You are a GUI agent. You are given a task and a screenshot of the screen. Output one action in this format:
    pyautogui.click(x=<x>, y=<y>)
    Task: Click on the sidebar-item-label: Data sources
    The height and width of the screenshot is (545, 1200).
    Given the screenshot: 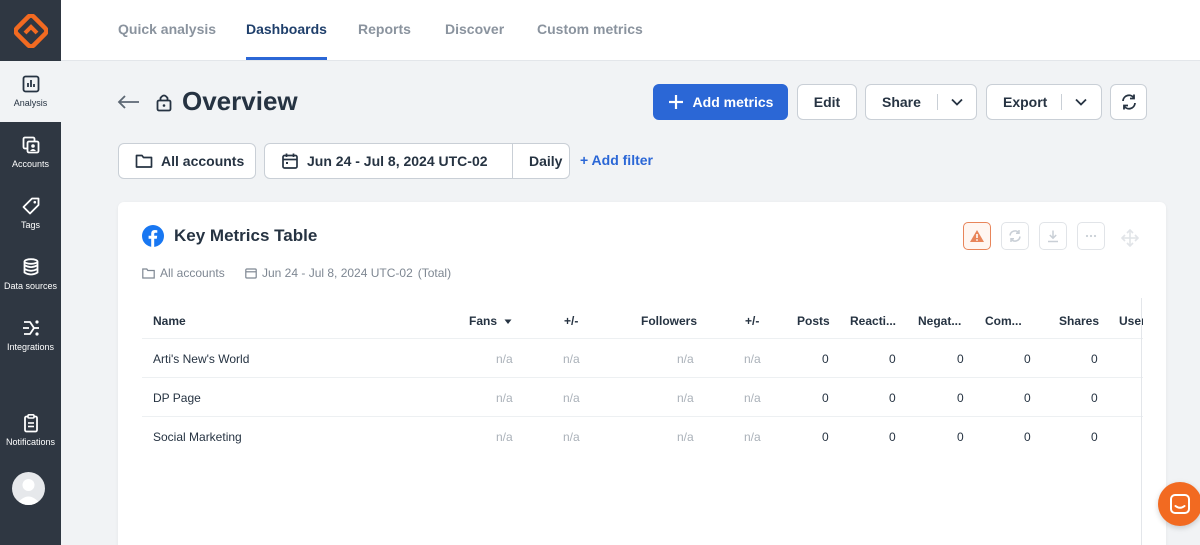 What is the action you would take?
    pyautogui.click(x=30, y=286)
    